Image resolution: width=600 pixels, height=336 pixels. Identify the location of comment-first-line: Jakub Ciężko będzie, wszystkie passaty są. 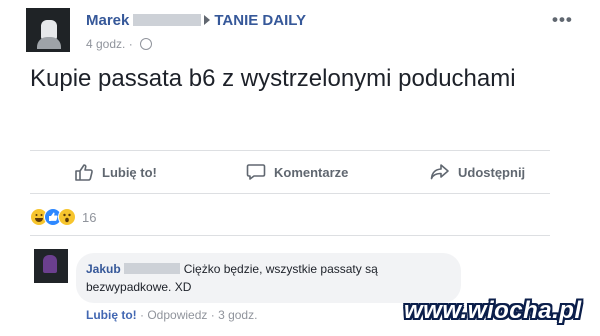
(232, 269).